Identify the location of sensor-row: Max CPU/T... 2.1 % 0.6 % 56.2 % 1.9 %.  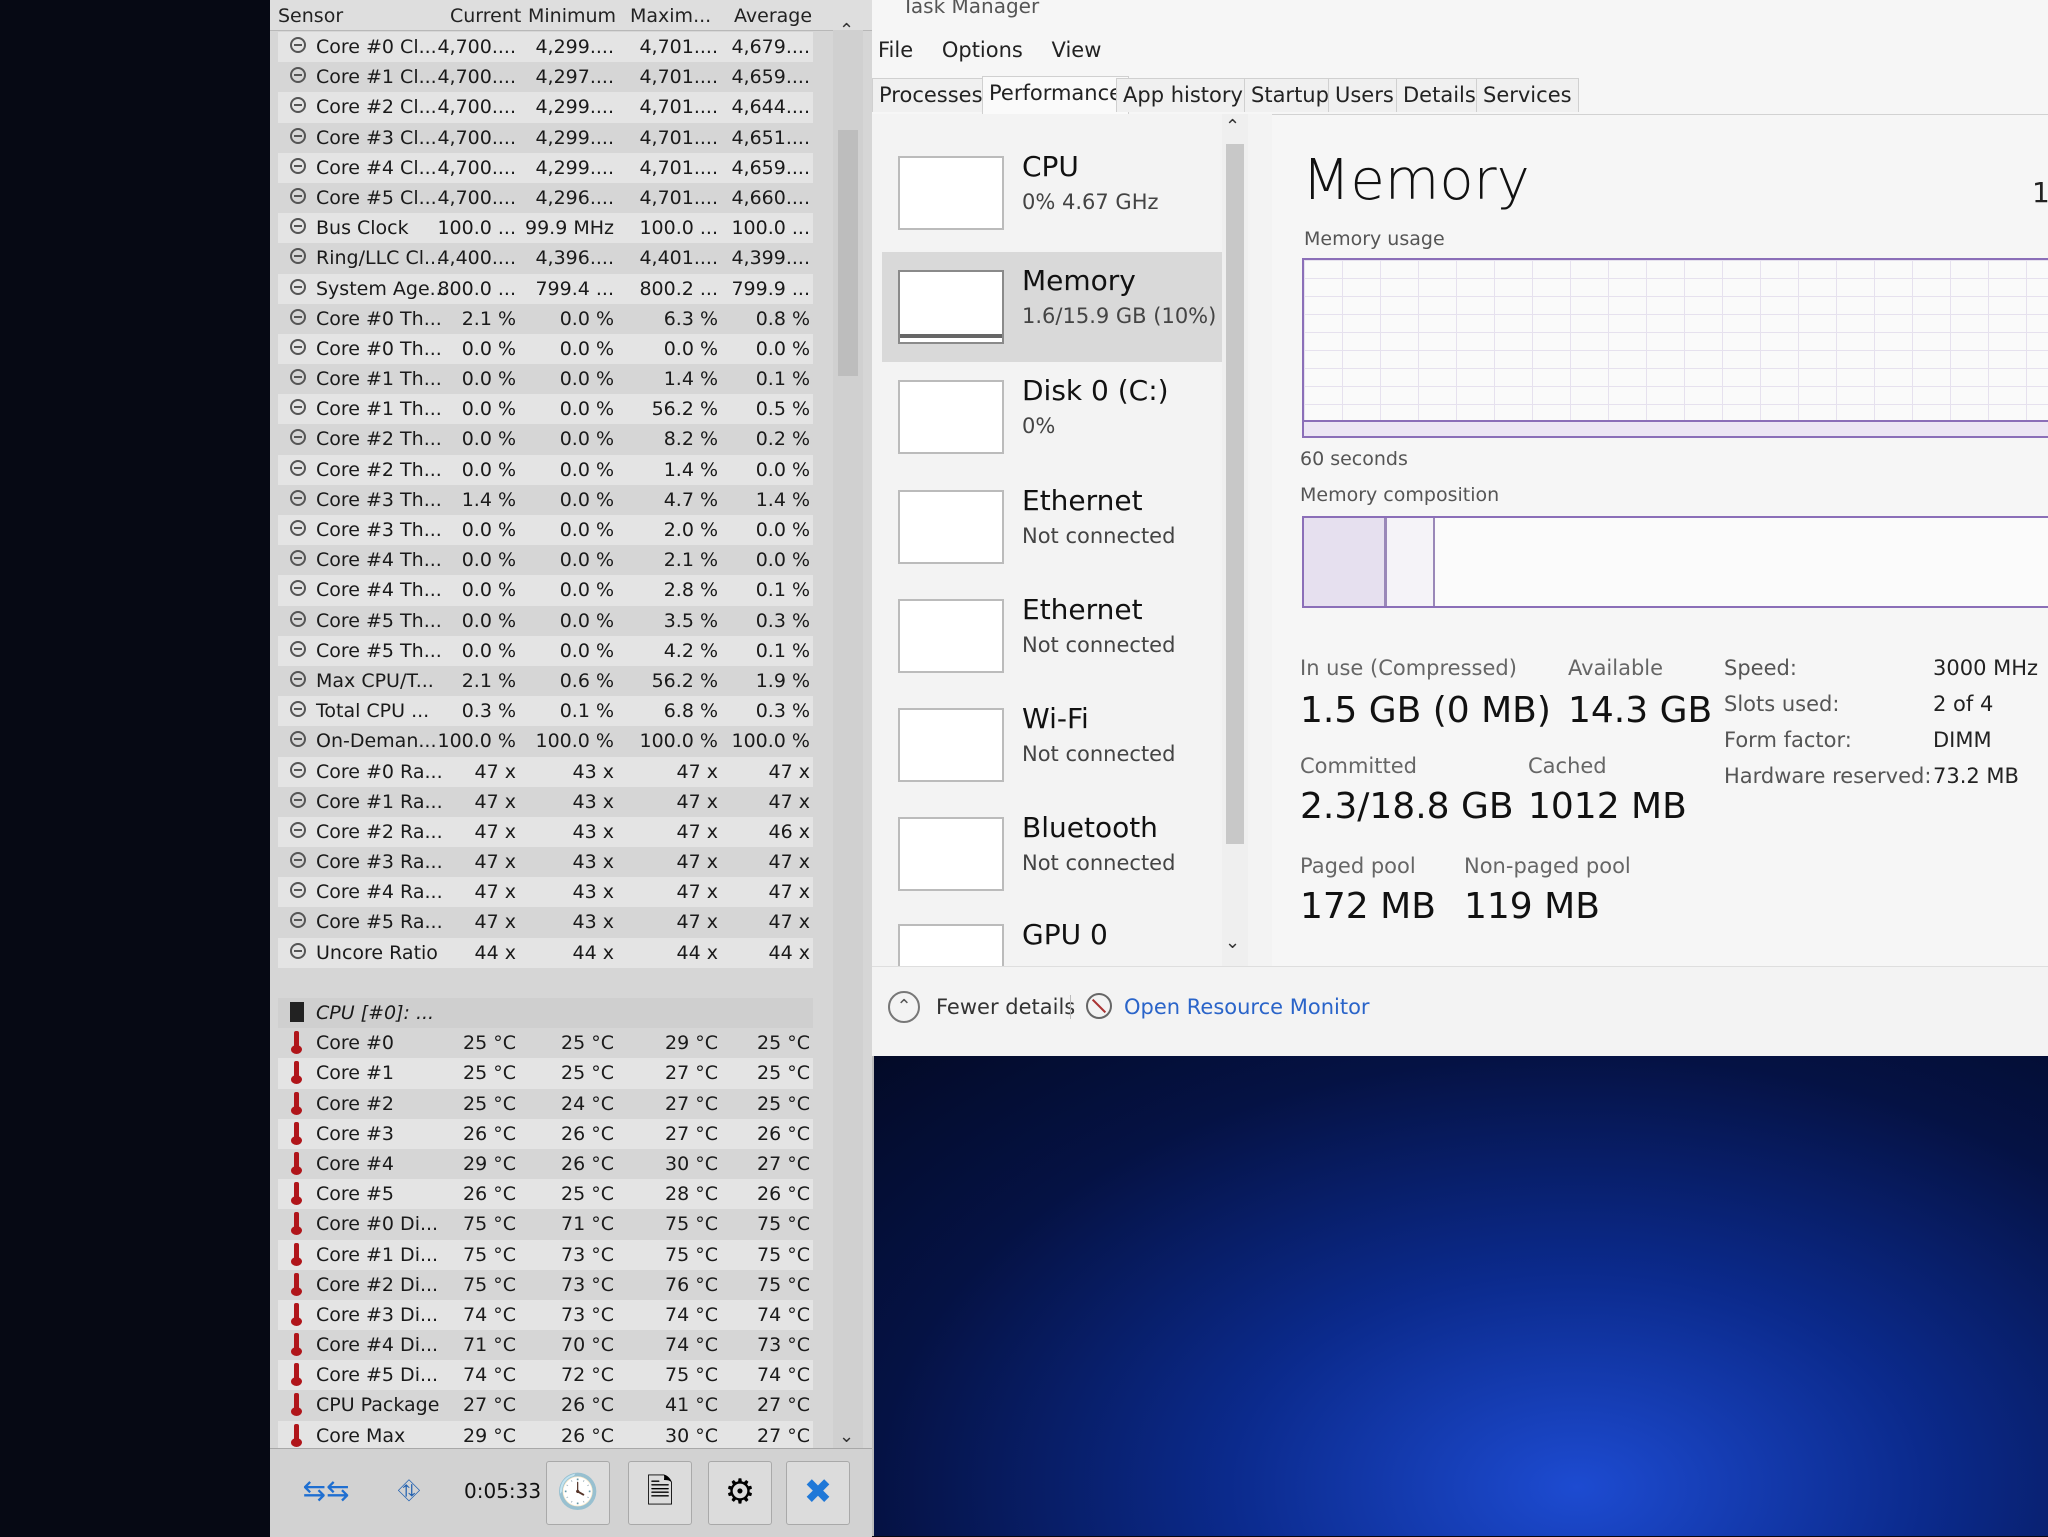
(545, 681).